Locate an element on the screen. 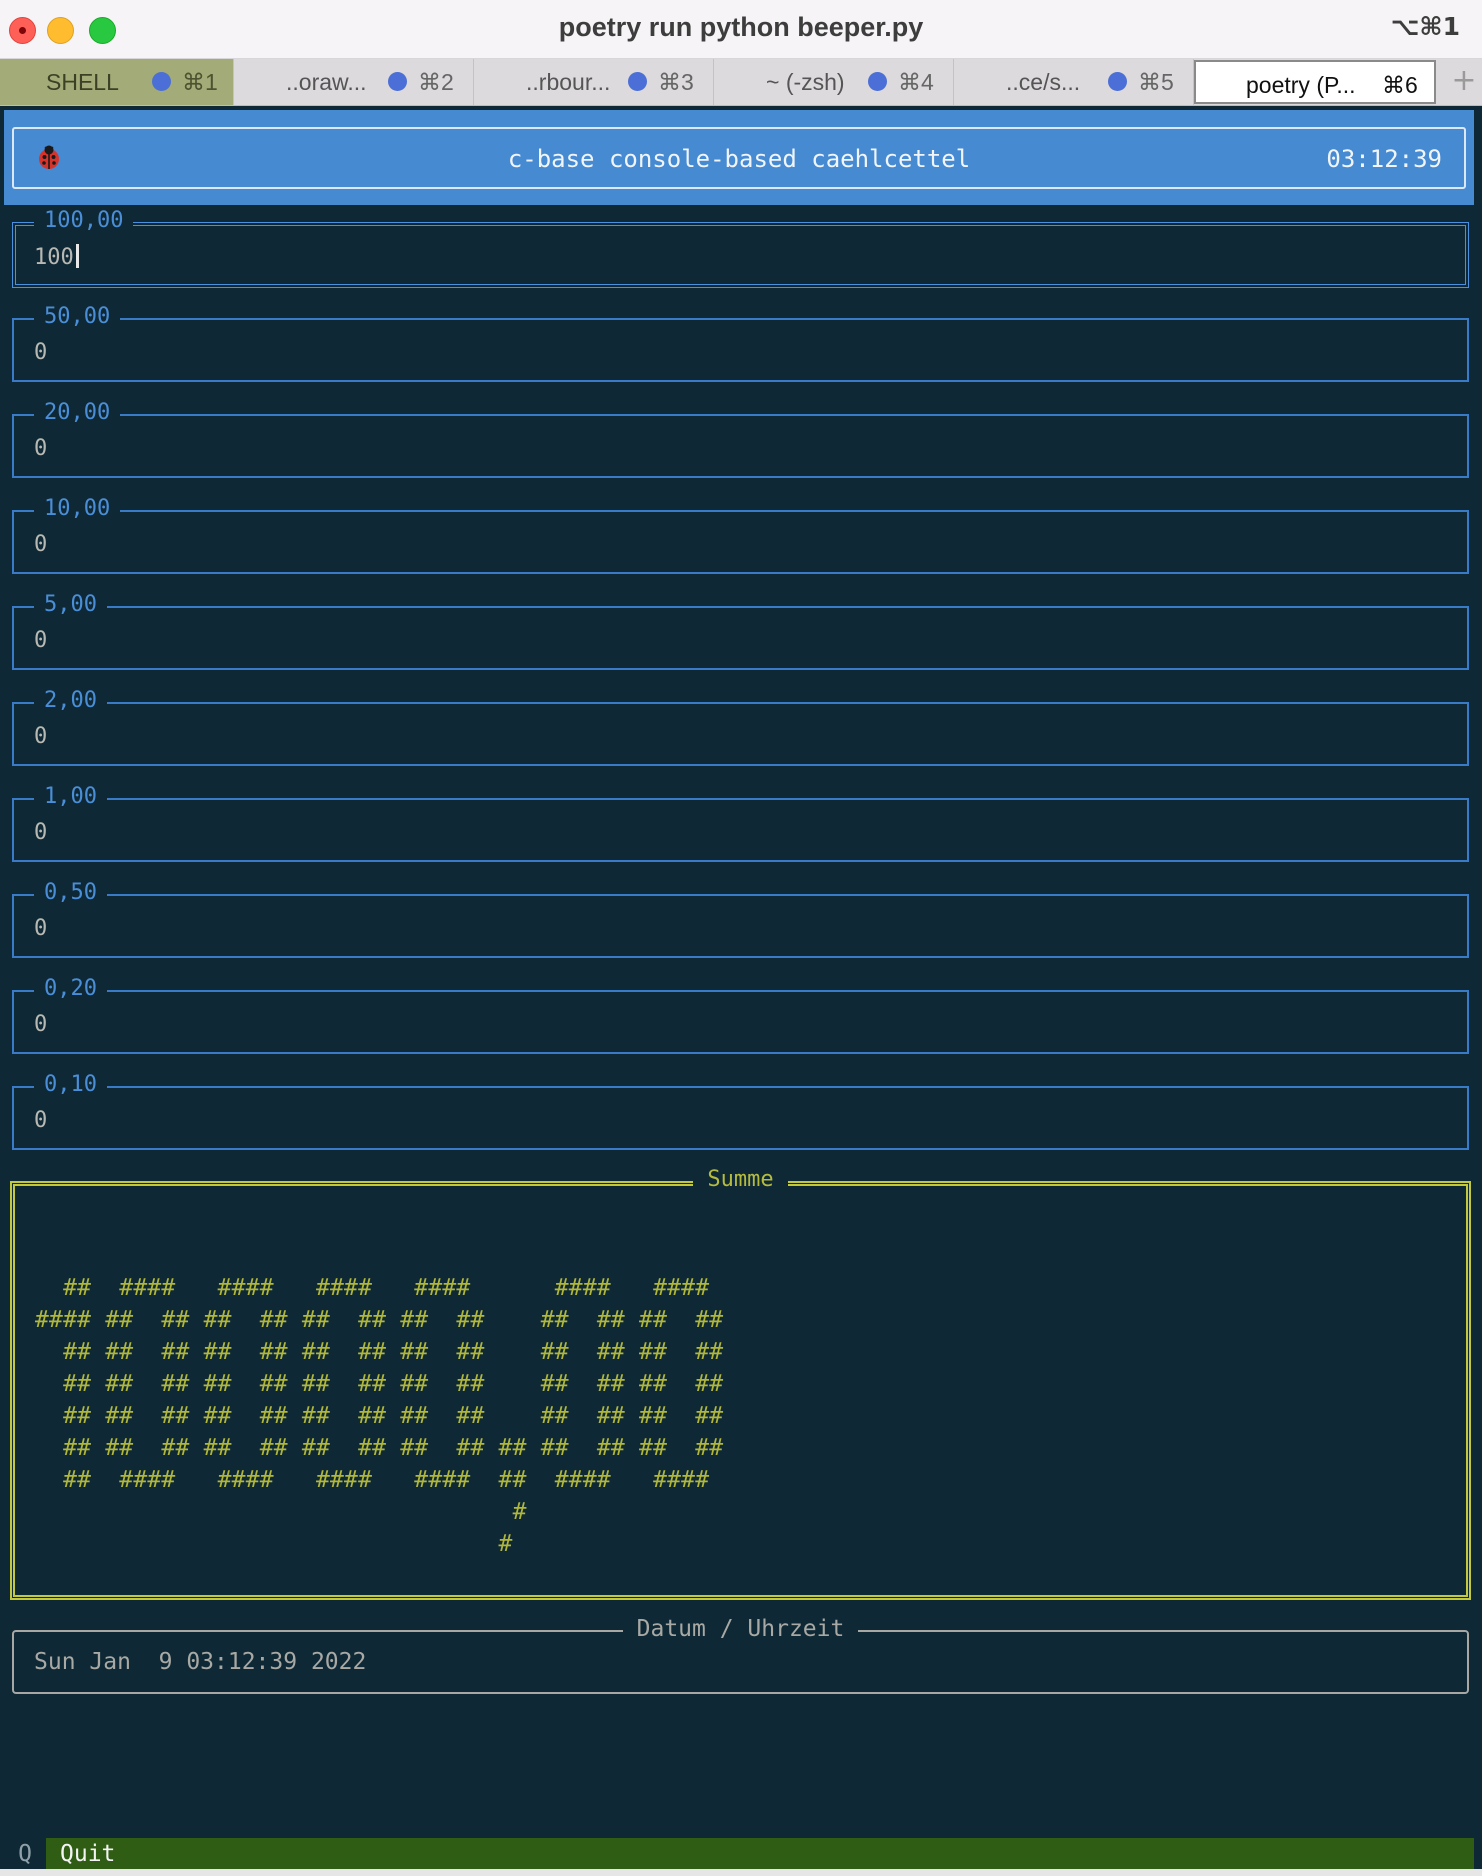  tab-4: ~ (-zsh) ⌘4 is located at coordinates (834, 82).